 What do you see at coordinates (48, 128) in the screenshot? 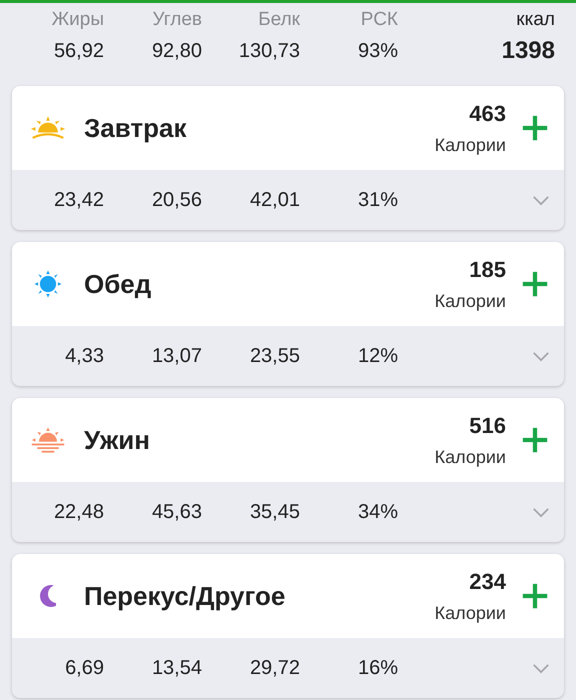
I see `sunrise-icon` at bounding box center [48, 128].